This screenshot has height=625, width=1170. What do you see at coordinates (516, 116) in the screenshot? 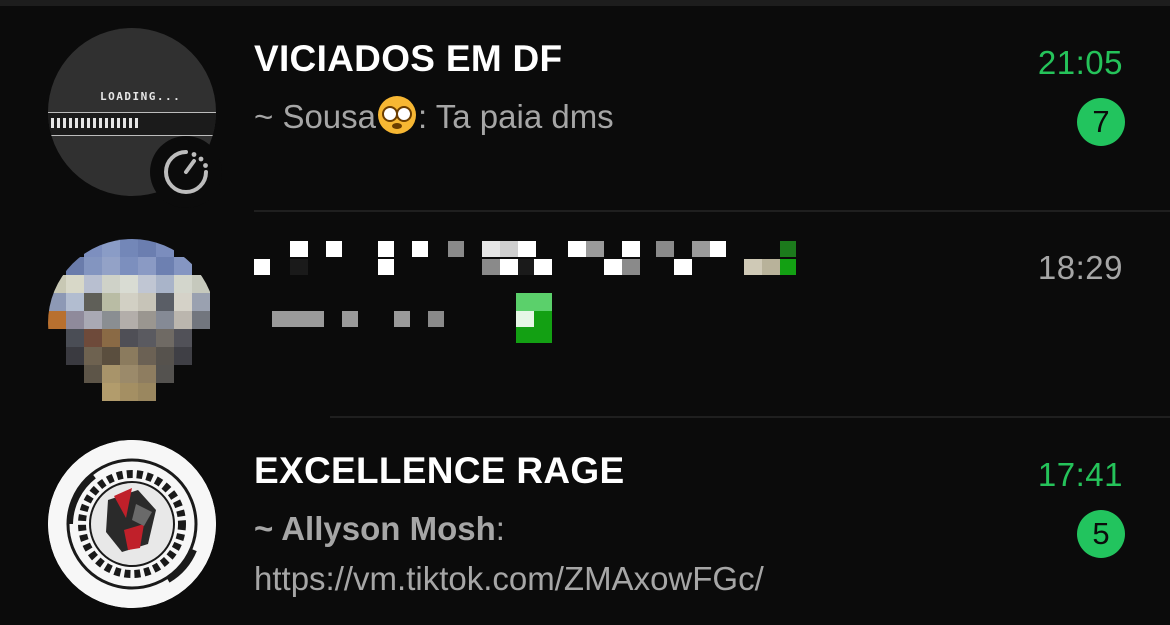
I see `preview-message: : Ta paia dms` at bounding box center [516, 116].